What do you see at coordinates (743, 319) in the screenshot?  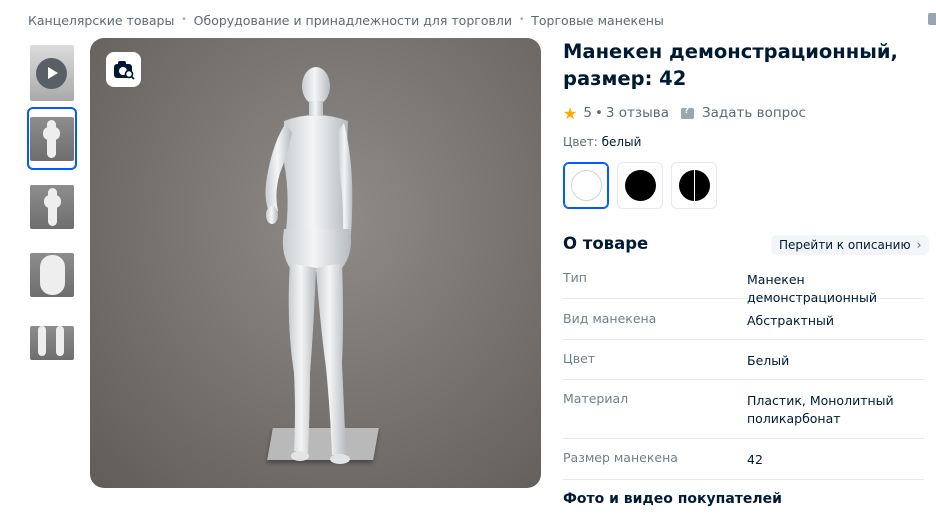 I see `spec-row: Вид манекена Абстрактный` at bounding box center [743, 319].